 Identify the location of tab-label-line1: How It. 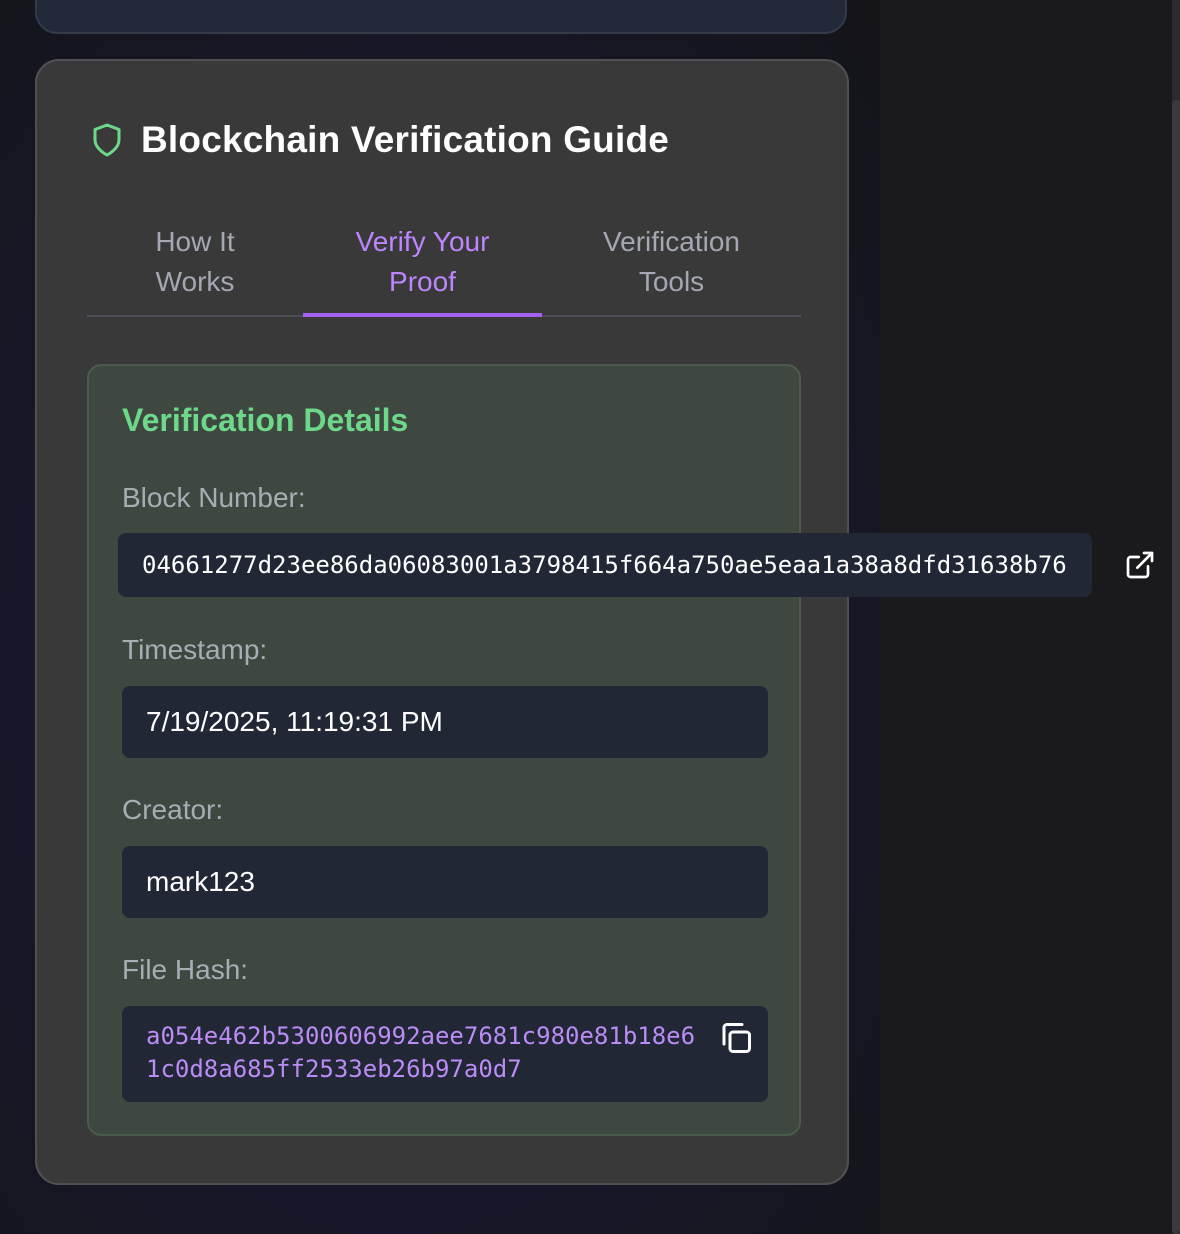
(195, 241).